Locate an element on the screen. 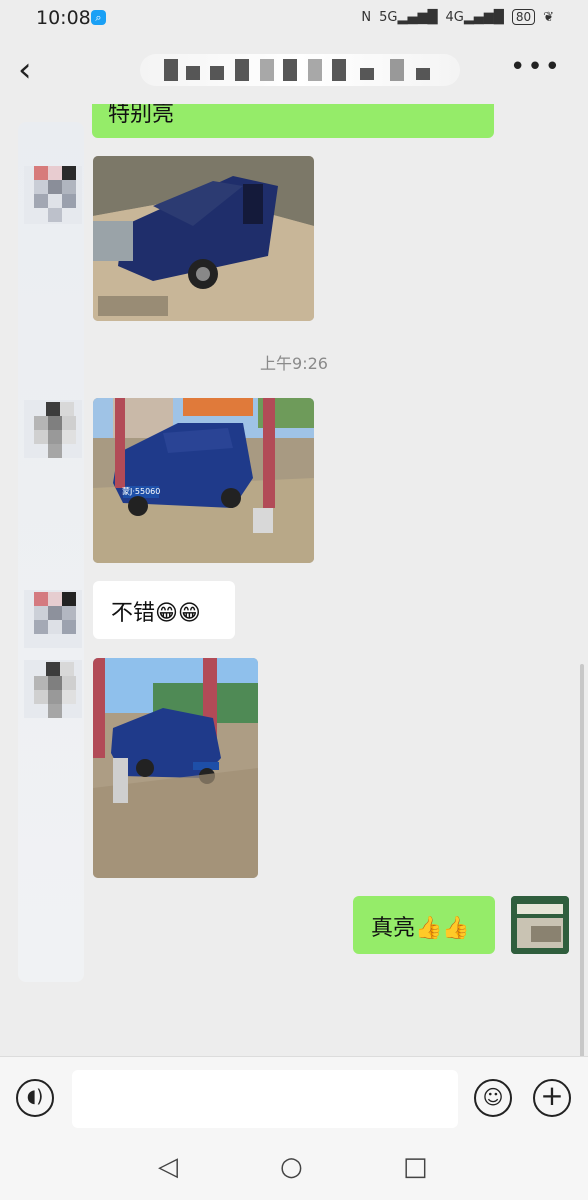 This screenshot has width=588, height=1200. plus-icon: + is located at coordinates (552, 1098).